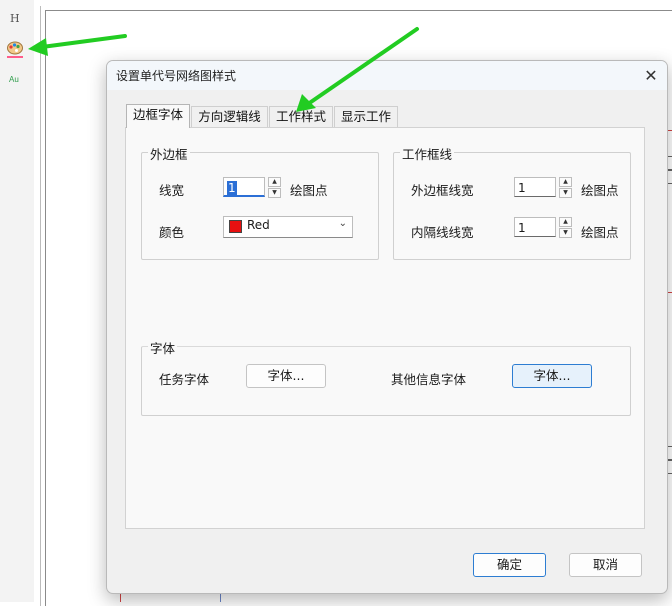 This screenshot has width=672, height=606. I want to click on tab-border-font: 边框字体, so click(158, 116).